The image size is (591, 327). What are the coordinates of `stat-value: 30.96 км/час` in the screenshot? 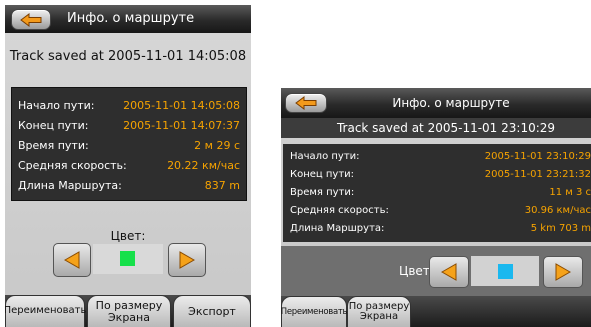 It's located at (557, 210).